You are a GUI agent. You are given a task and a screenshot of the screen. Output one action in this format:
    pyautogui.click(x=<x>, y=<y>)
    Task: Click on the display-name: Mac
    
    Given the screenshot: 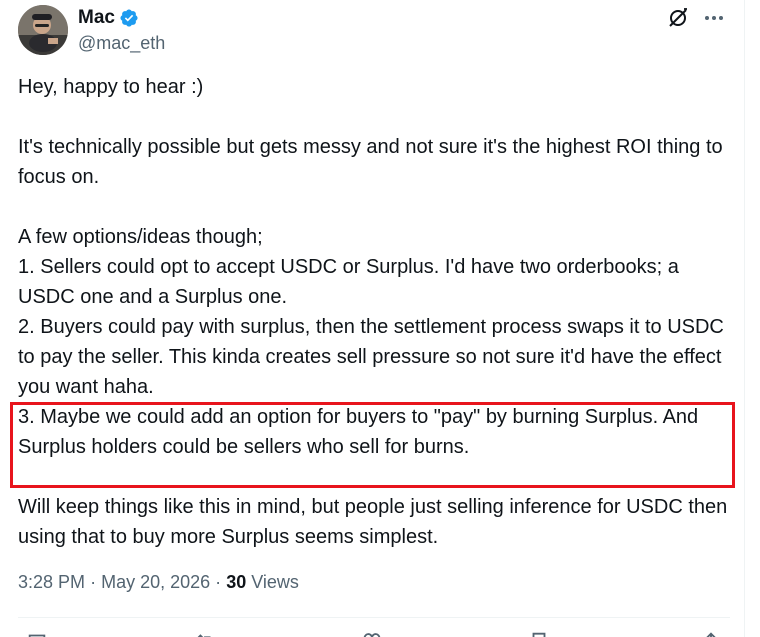 What is the action you would take?
    pyautogui.click(x=96, y=18)
    